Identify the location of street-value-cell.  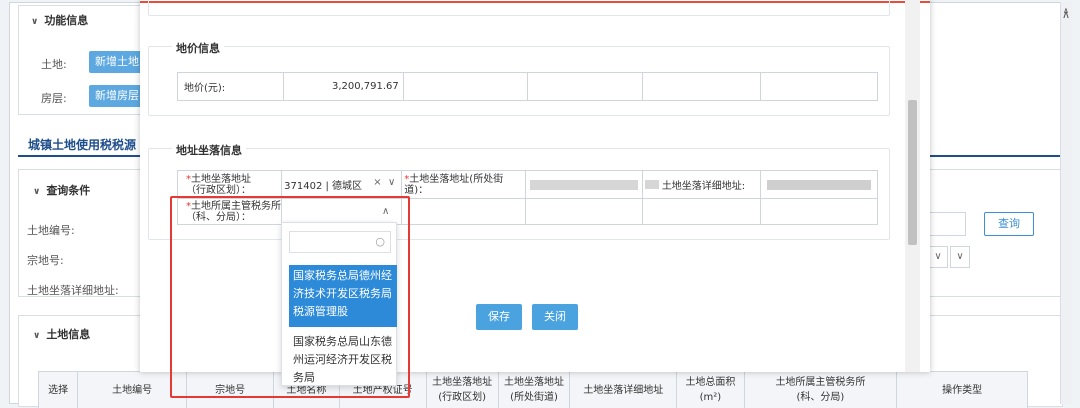
(584, 184).